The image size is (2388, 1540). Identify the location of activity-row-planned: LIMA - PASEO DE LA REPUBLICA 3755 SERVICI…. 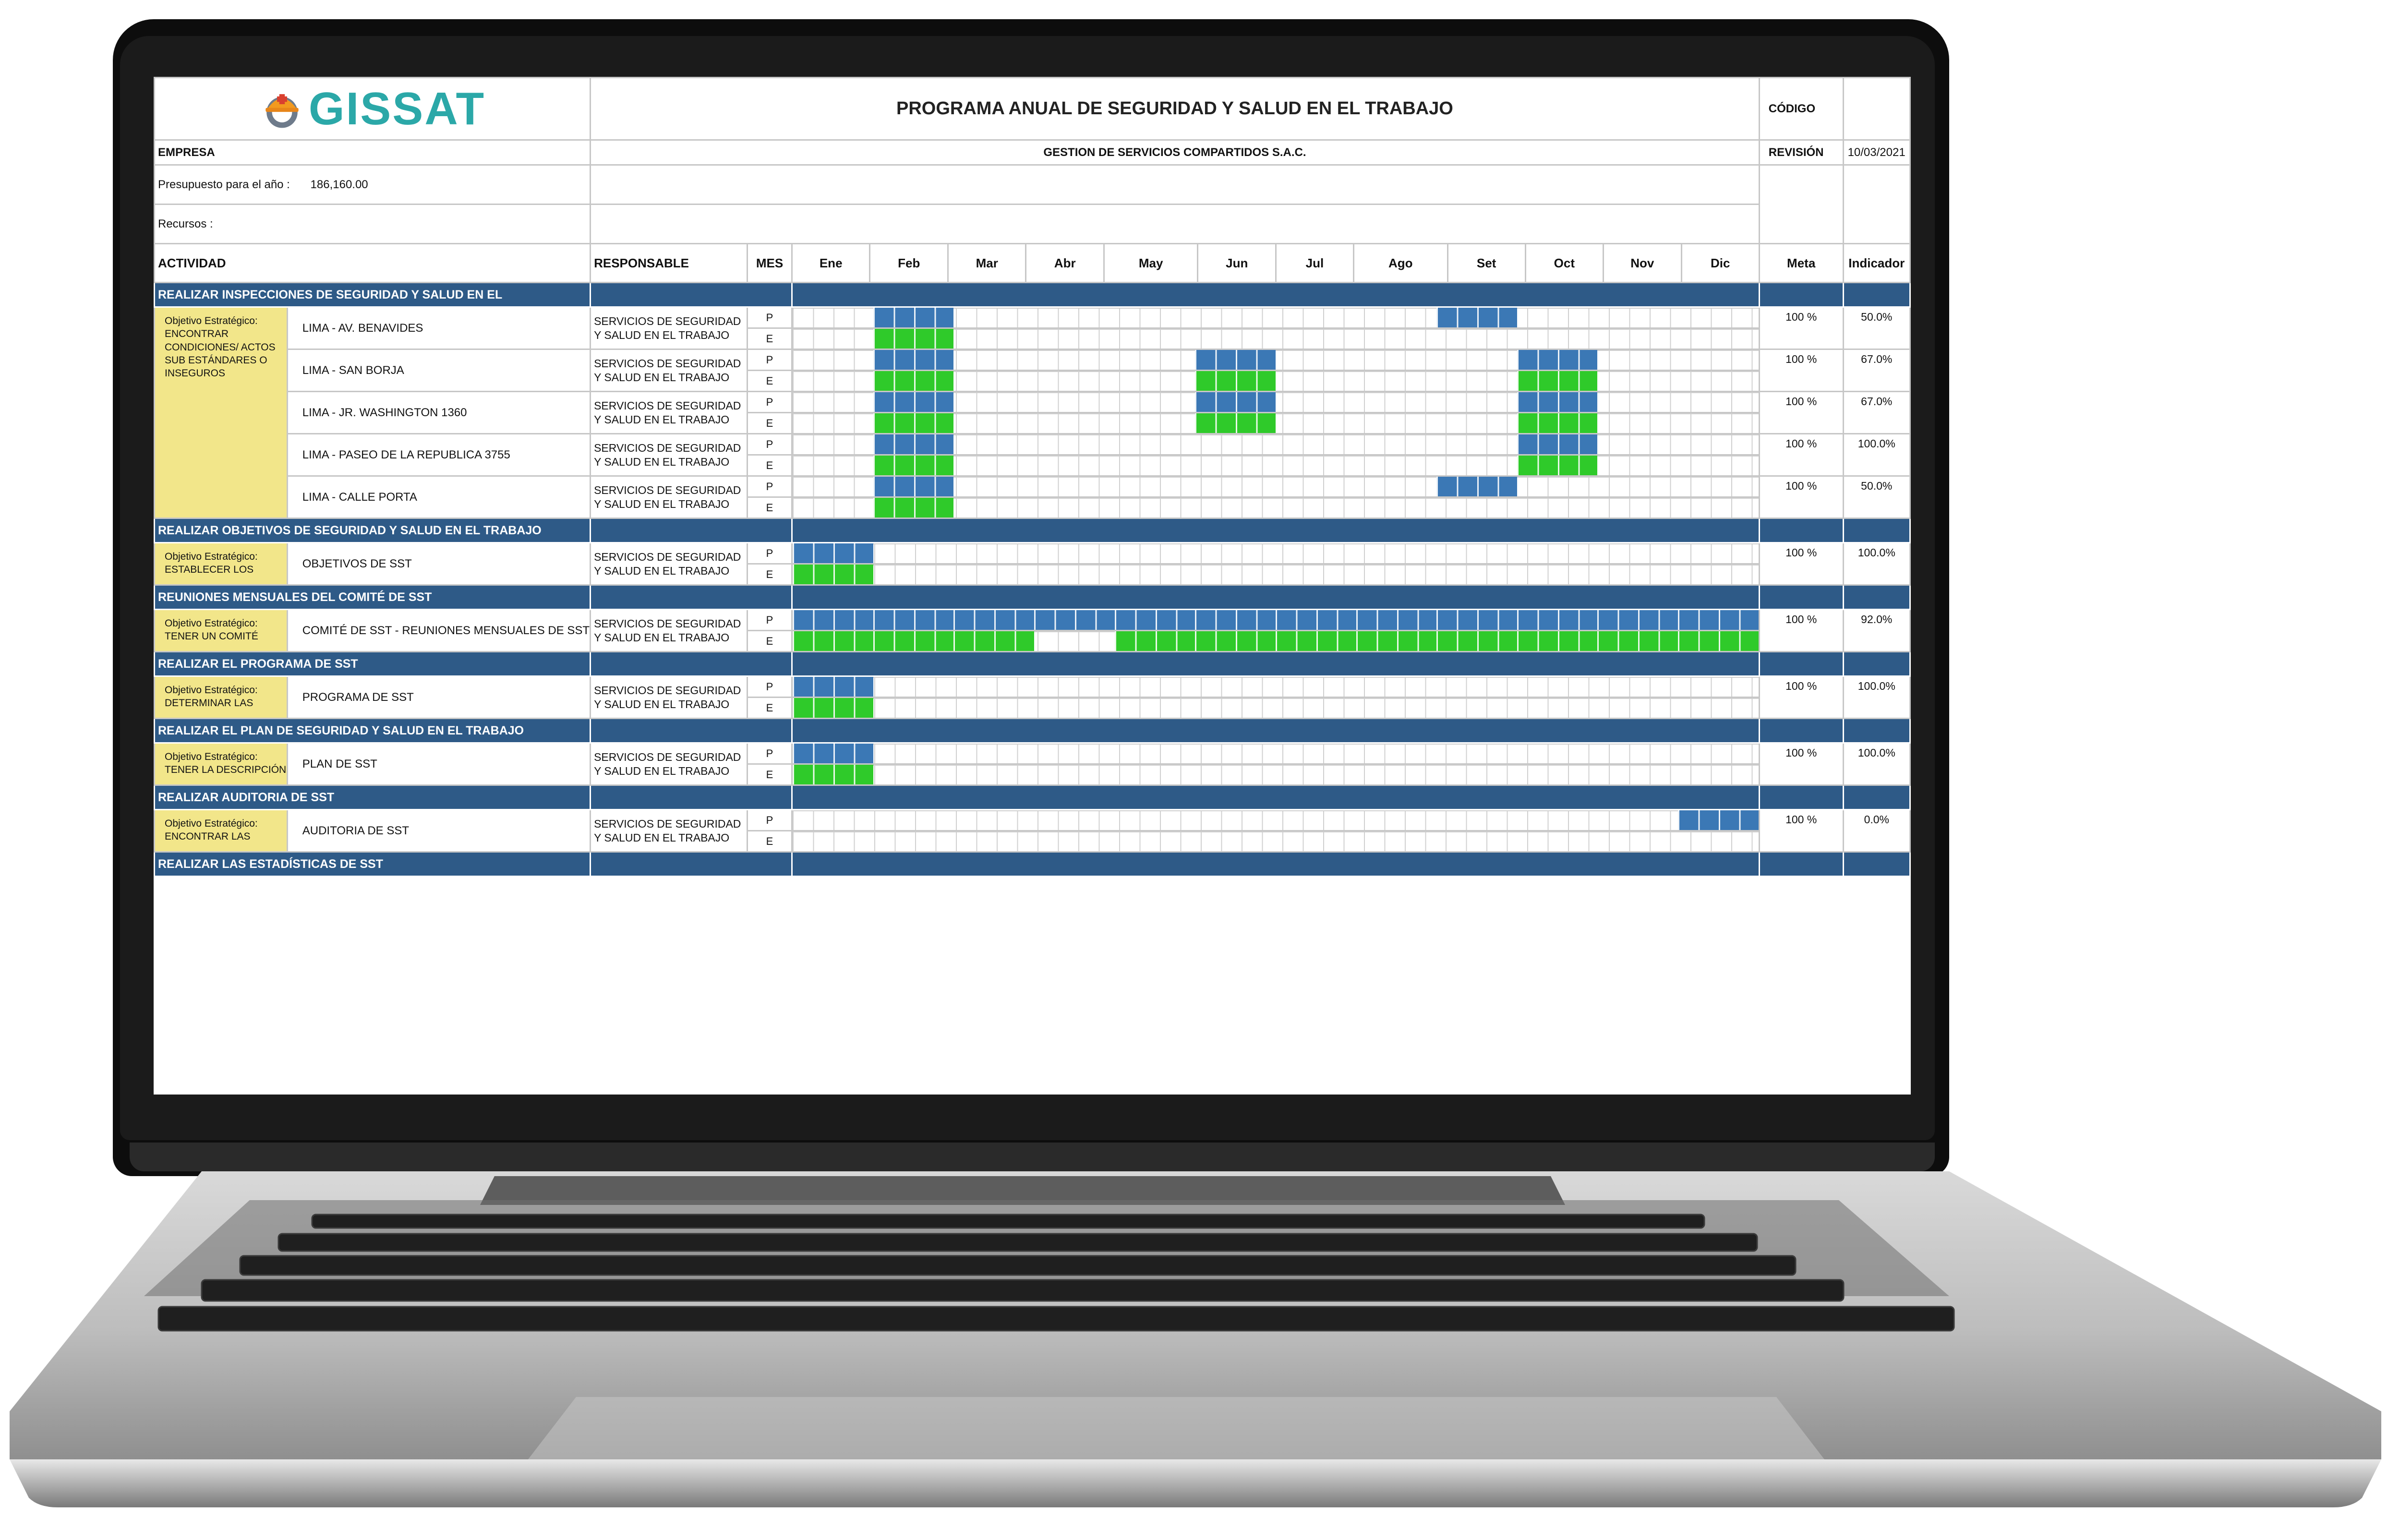
(1033, 455).